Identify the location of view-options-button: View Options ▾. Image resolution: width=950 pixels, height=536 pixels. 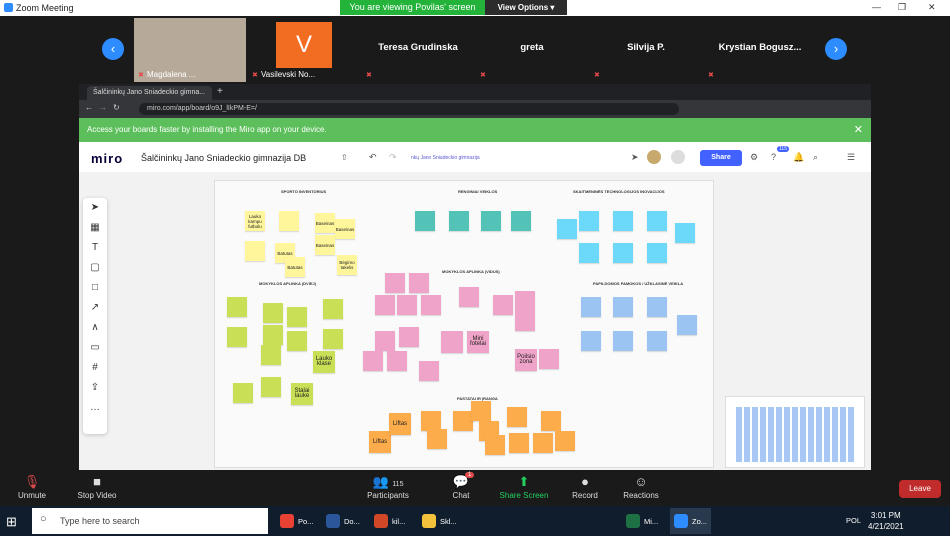
(526, 7).